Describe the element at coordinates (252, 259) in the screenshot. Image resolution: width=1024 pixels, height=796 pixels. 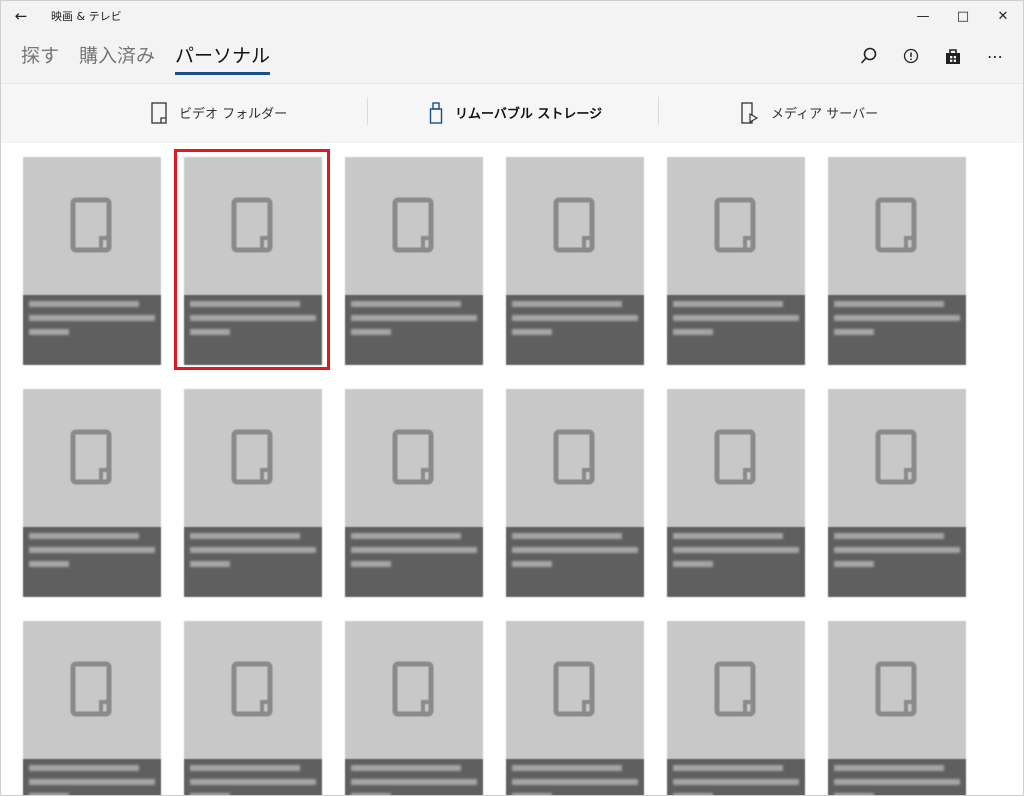
I see `selection-highlight` at that location.